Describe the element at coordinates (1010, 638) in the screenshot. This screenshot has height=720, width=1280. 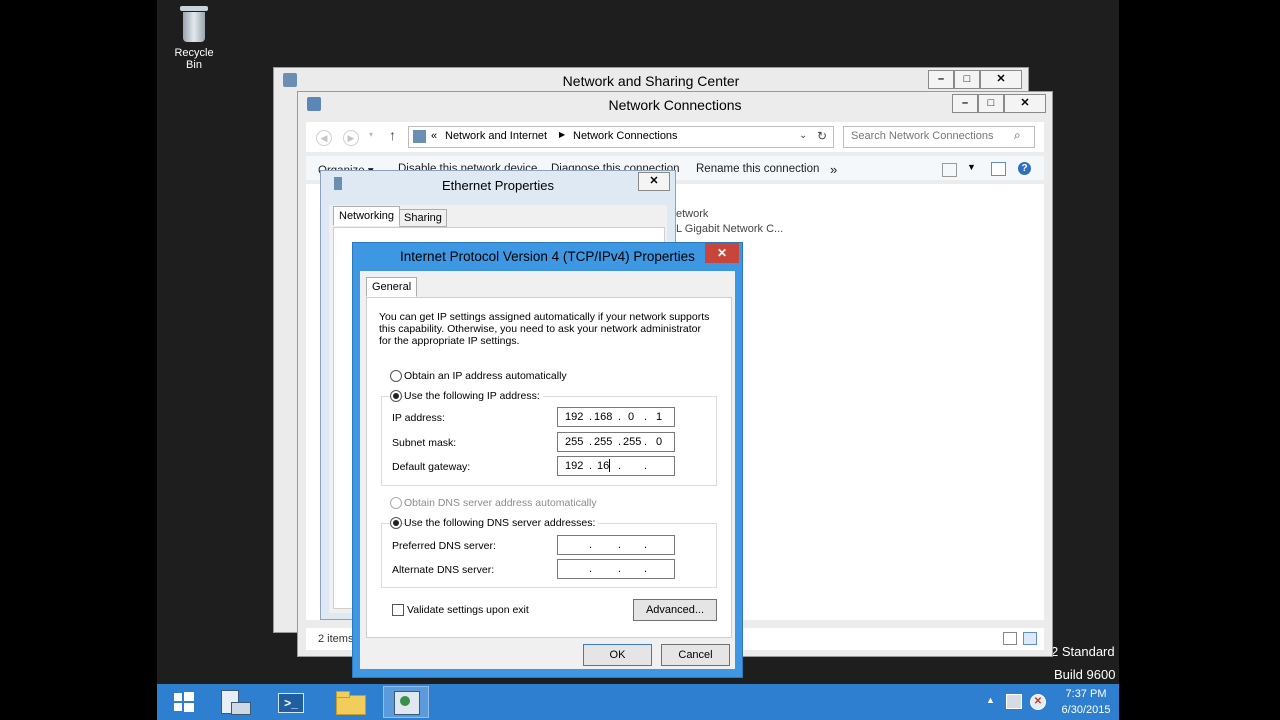
I see `details-view-icon` at that location.